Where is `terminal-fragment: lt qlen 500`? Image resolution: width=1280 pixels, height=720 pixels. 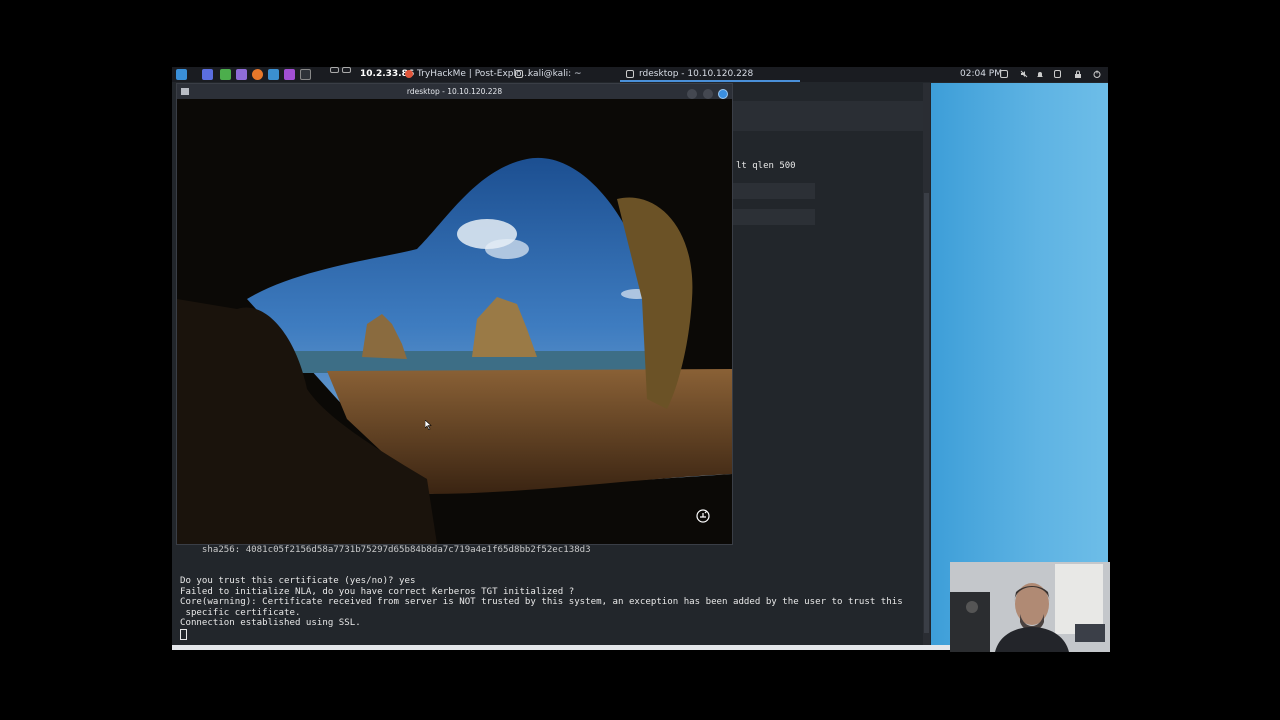 terminal-fragment: lt qlen 500 is located at coordinates (766, 166).